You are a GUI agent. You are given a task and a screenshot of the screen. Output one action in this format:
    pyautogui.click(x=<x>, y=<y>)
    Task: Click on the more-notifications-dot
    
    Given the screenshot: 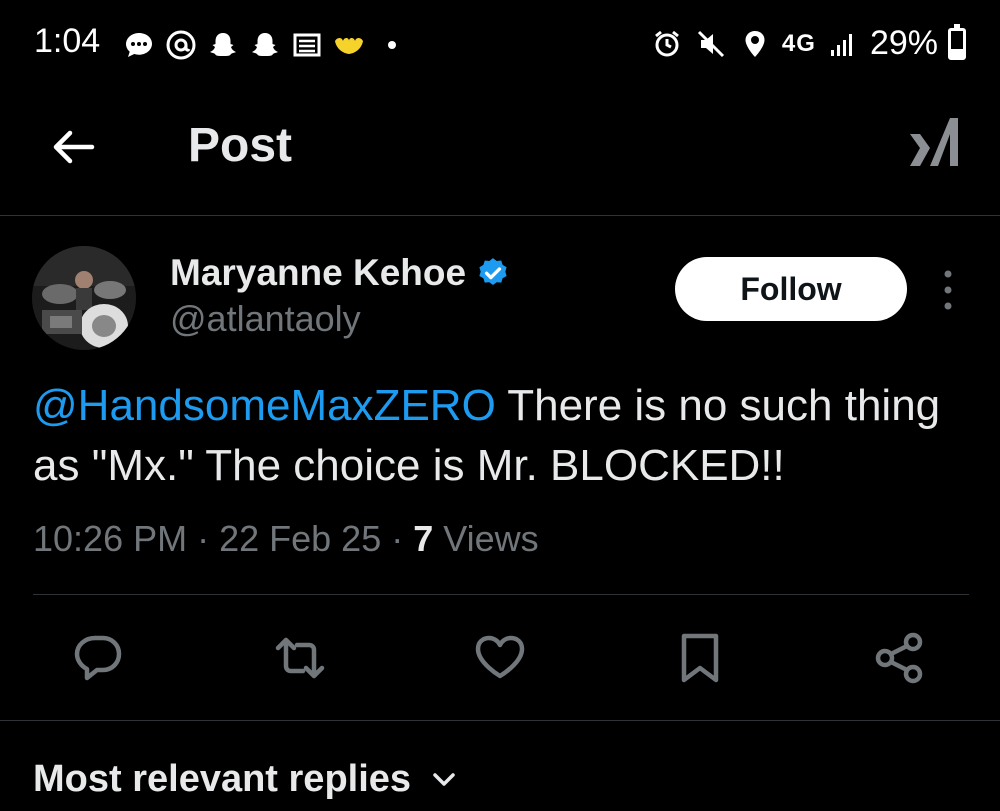 What is the action you would take?
    pyautogui.click(x=392, y=45)
    